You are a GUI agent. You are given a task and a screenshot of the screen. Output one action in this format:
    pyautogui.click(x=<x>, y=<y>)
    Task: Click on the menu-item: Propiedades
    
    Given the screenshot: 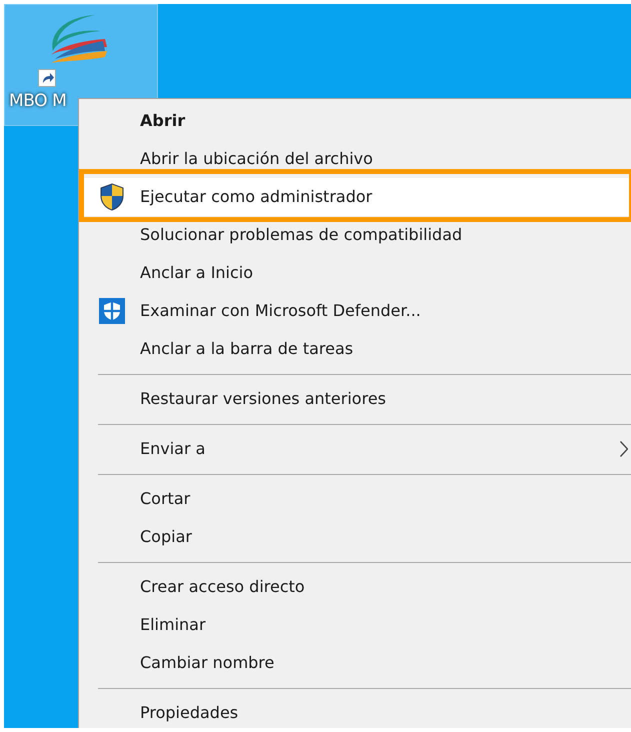 What is the action you would take?
    pyautogui.click(x=355, y=711)
    